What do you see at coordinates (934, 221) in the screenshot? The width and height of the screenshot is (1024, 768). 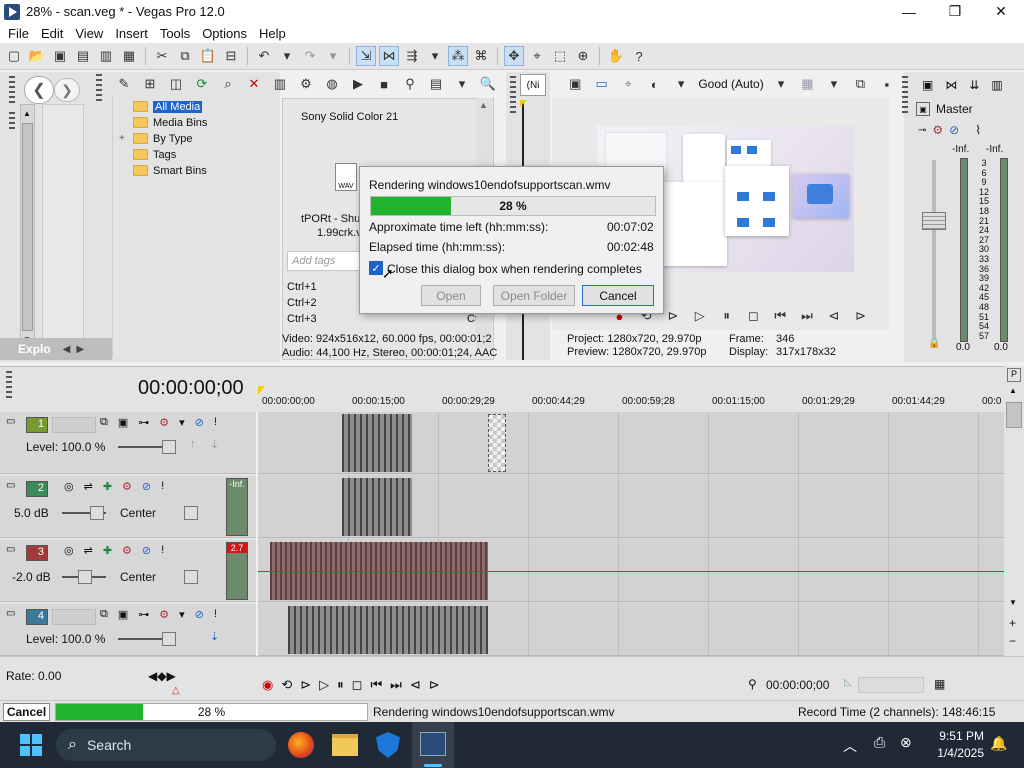 I see `master-fader` at bounding box center [934, 221].